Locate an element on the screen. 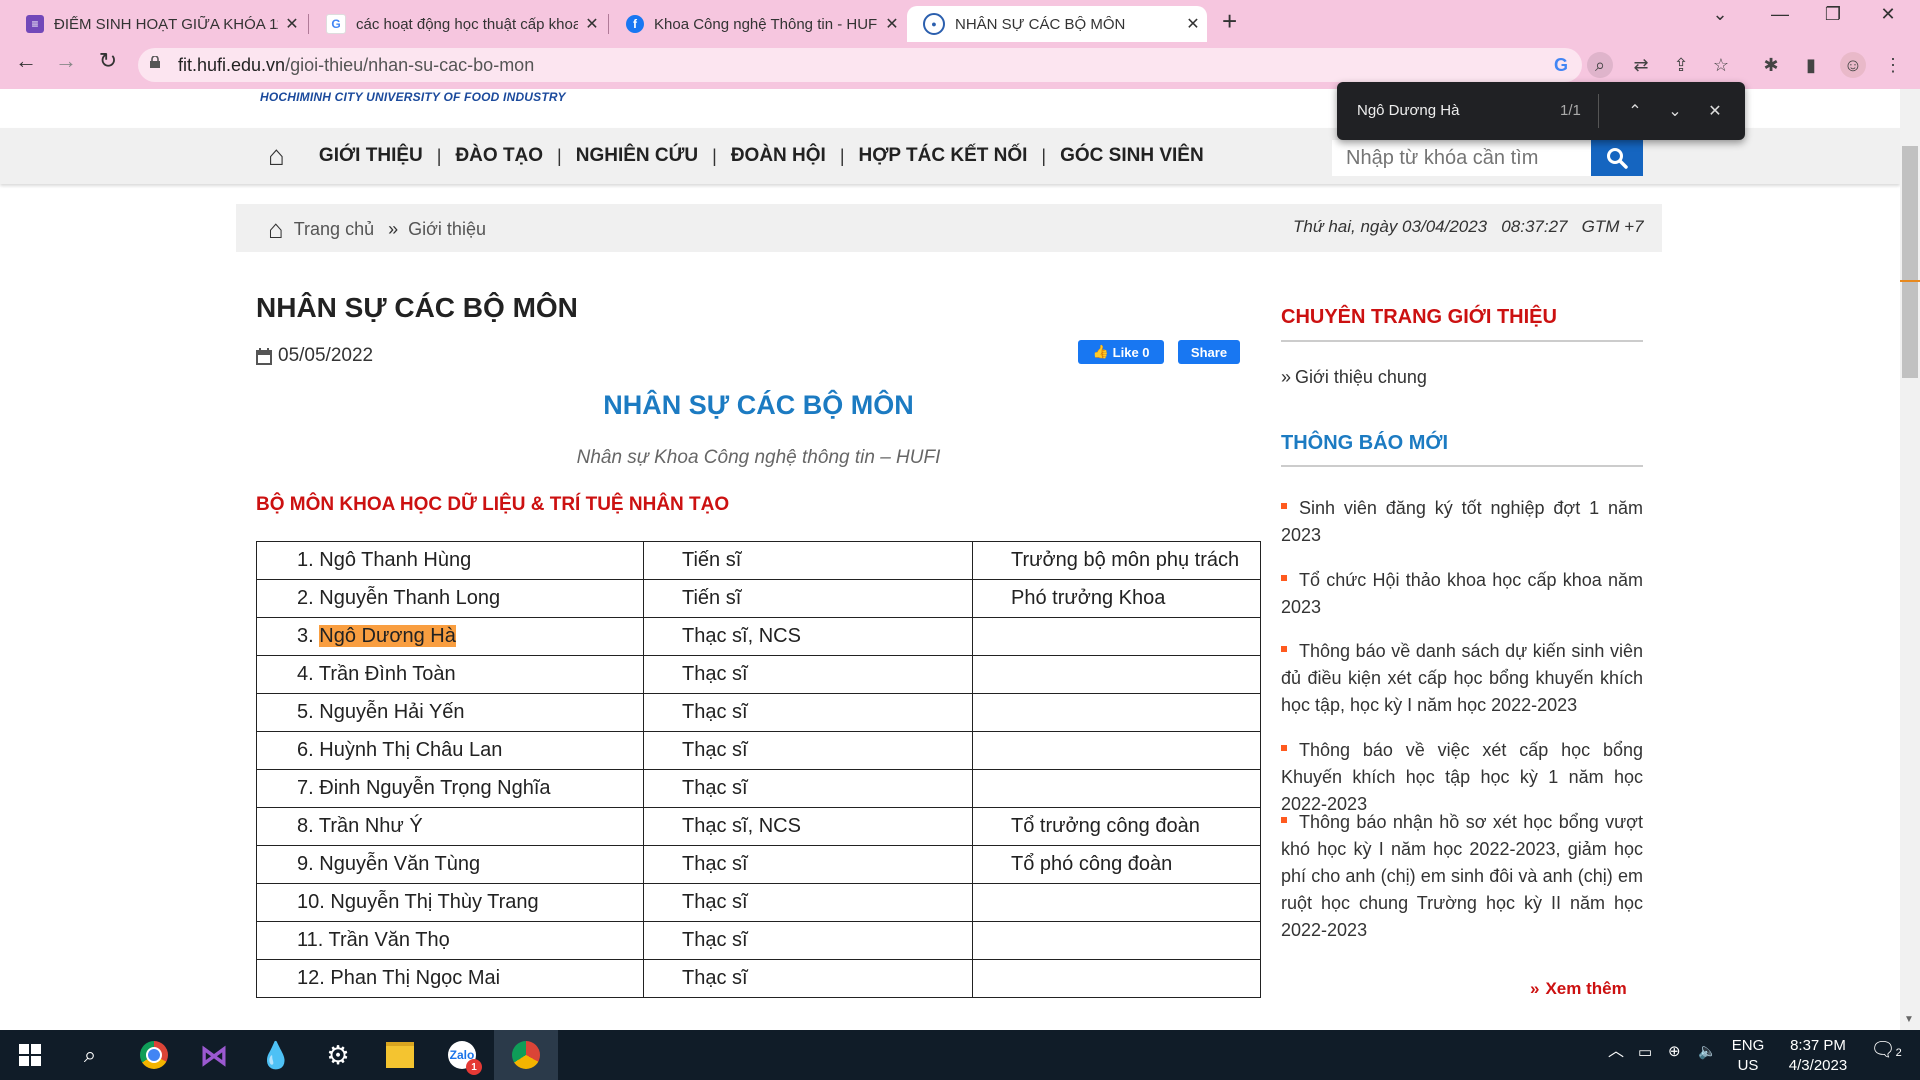 This screenshot has height=1080, width=1920. minimize-icon: — is located at coordinates (1780, 14).